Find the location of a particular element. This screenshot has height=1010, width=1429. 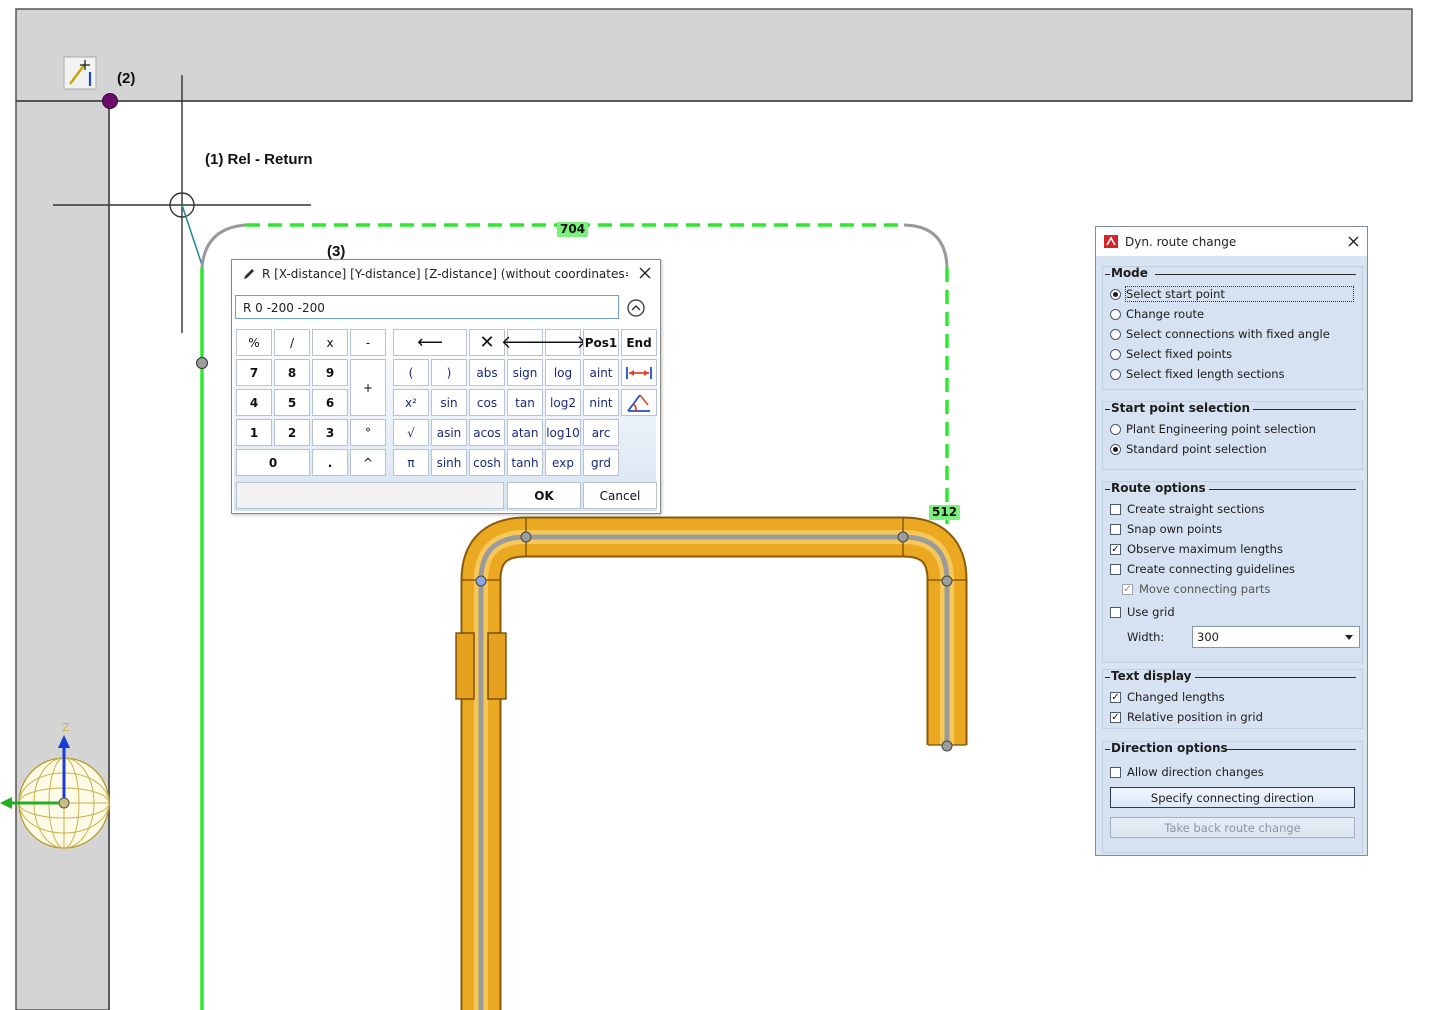

start-standard: Standard point selection is located at coordinates (1188, 449).